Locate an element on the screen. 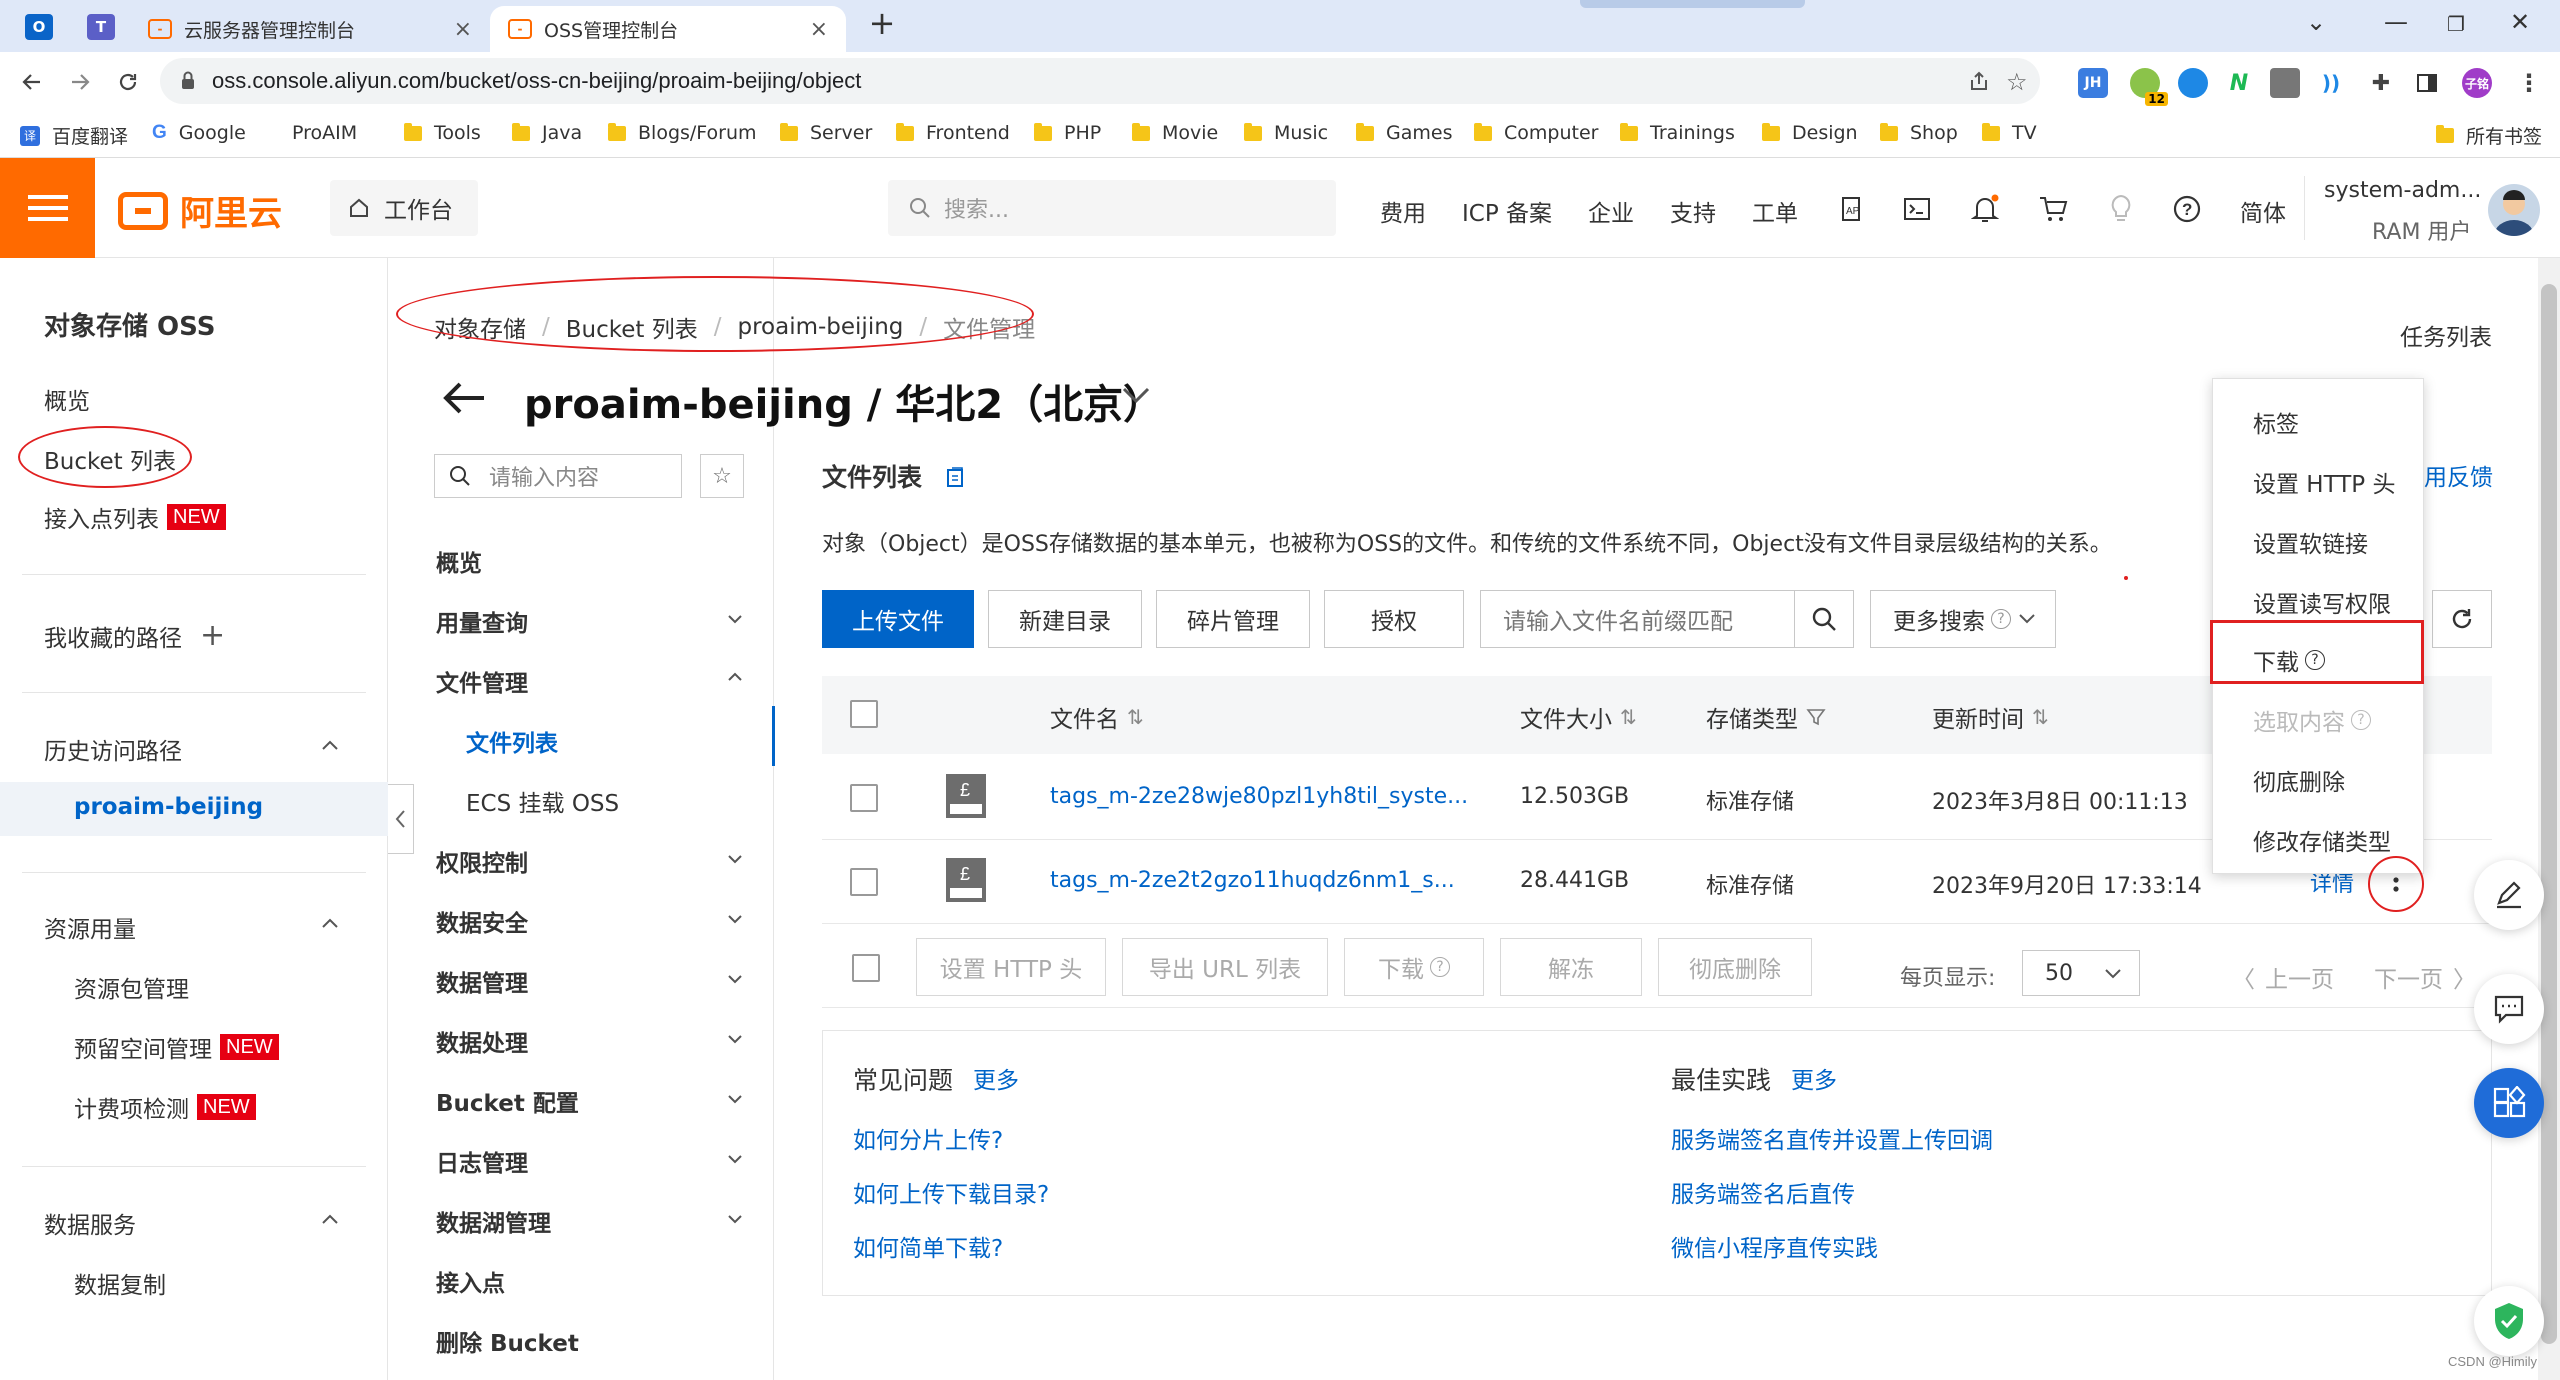 The image size is (2560, 1380). faq-link: 如何分片上传? is located at coordinates (928, 1138).